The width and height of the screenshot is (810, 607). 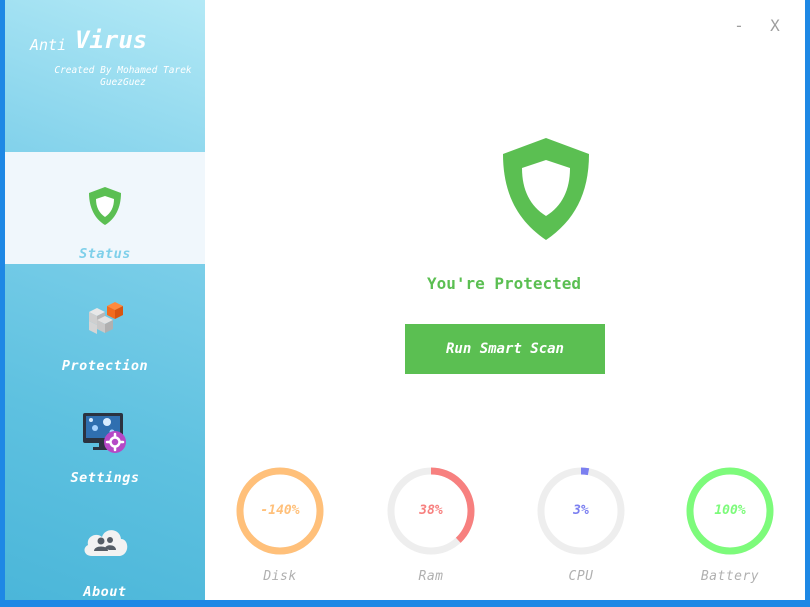 I want to click on cpu-gauge-label: CPU, so click(x=581, y=576).